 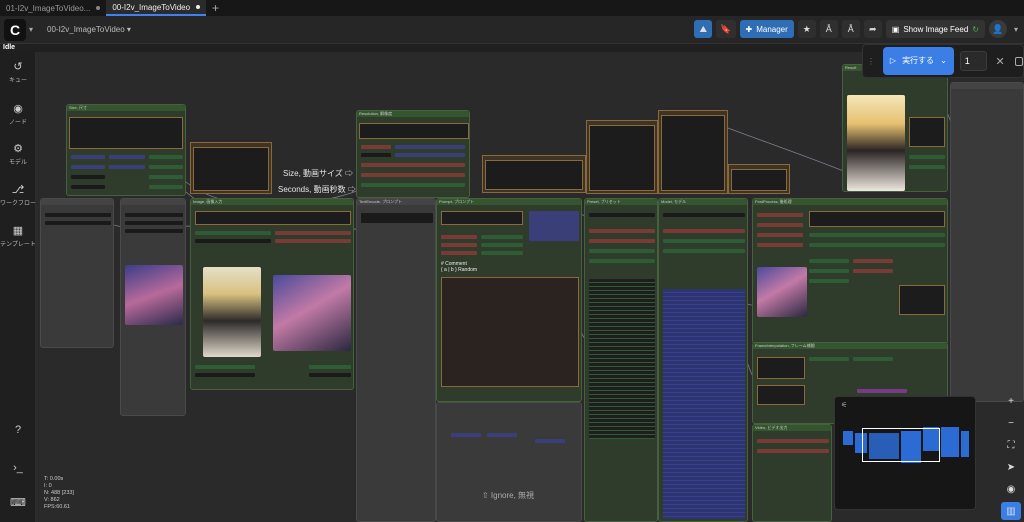 What do you see at coordinates (1011, 423) in the screenshot?
I see `zoom-out-icon: −` at bounding box center [1011, 423].